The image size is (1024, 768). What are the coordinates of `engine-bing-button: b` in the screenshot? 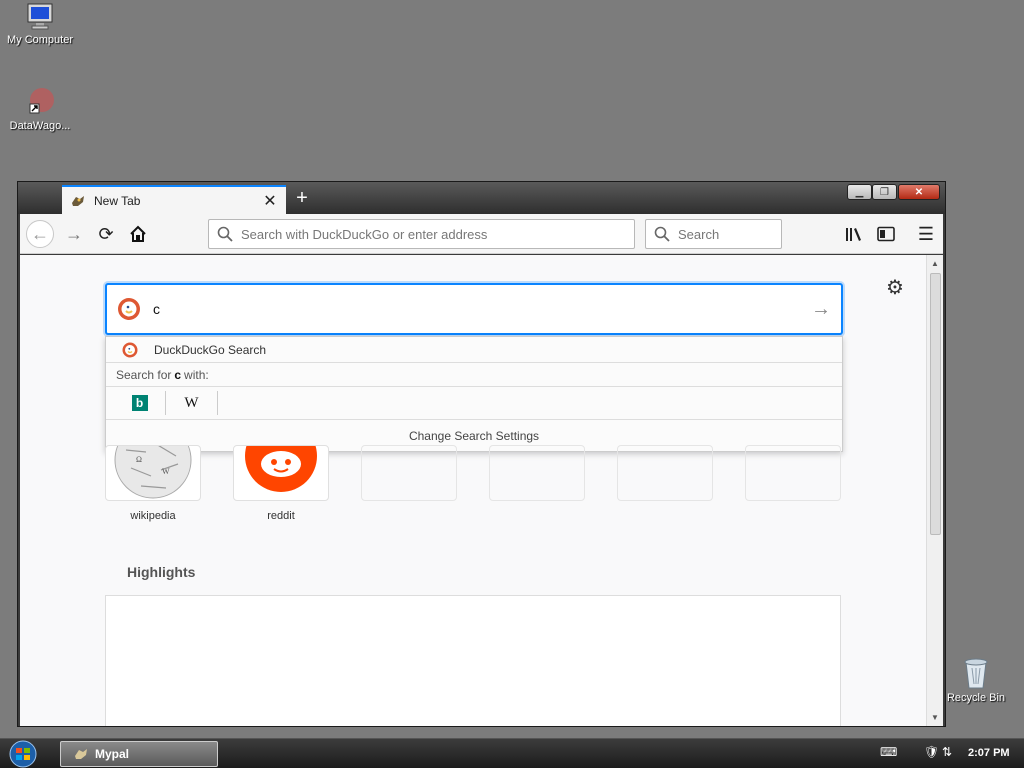 It's located at (140, 403).